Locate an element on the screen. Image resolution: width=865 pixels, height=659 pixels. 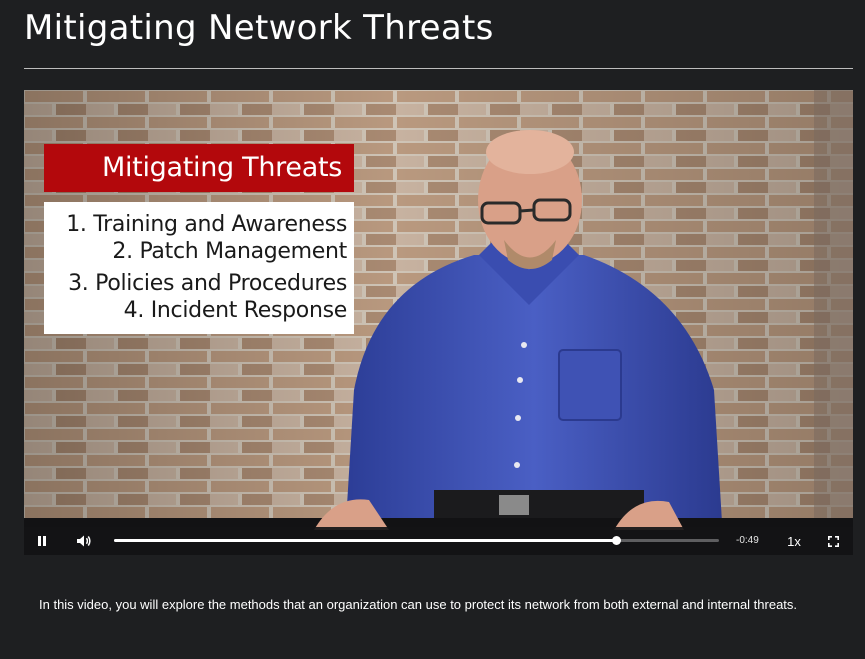
progress-fill is located at coordinates (365, 540).